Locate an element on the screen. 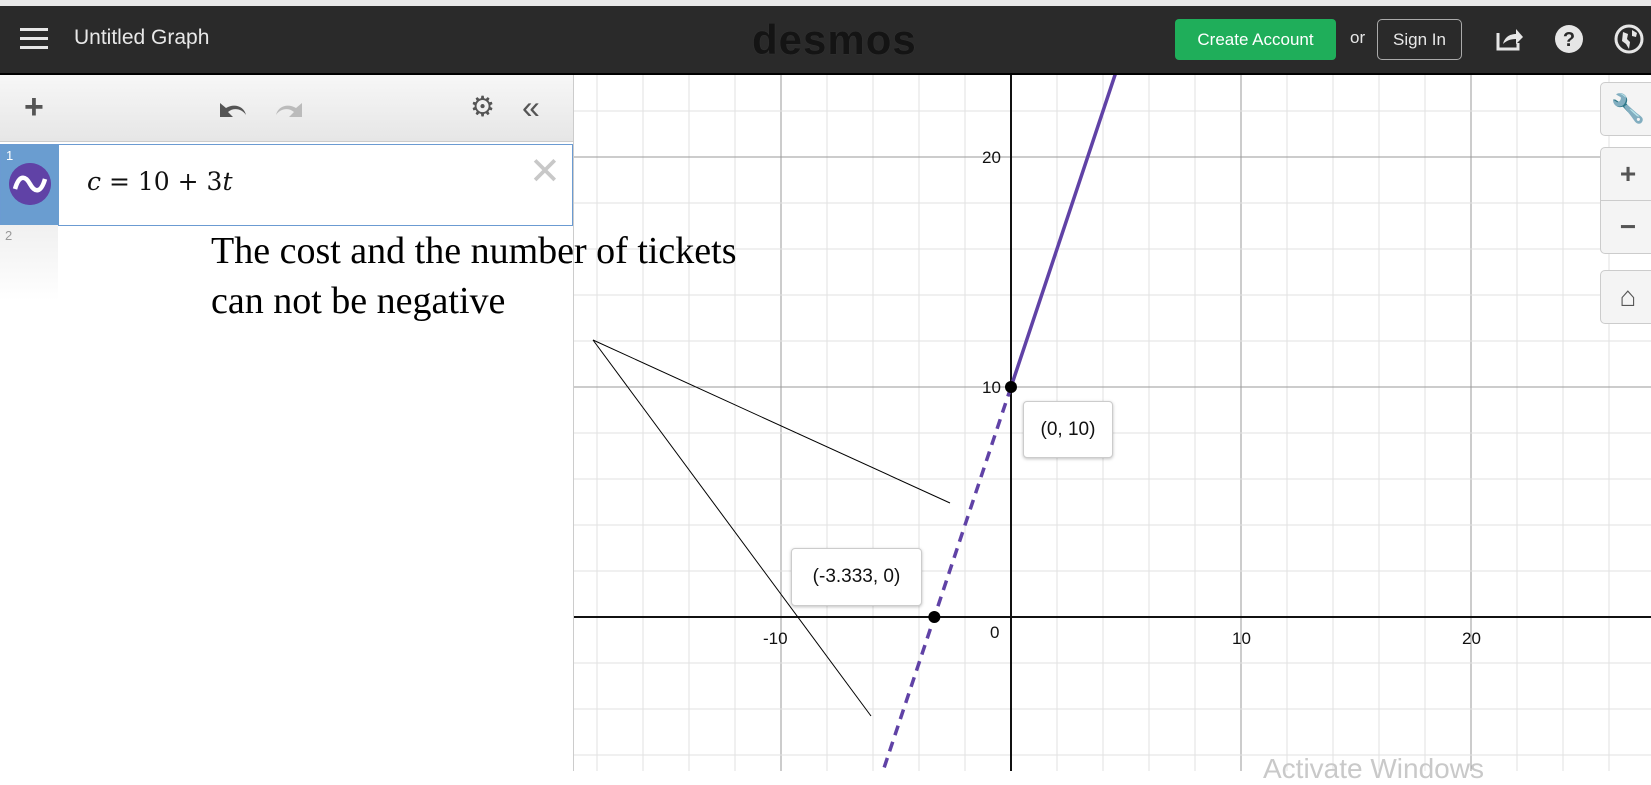  graph-settings: 🔧 is located at coordinates (1625, 109).